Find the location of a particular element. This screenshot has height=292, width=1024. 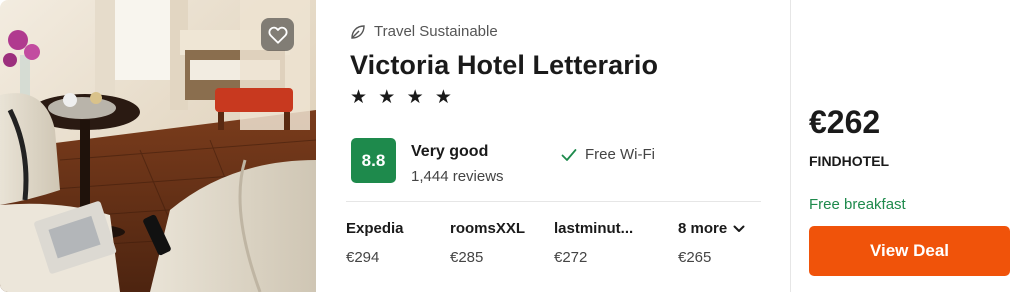

deal-perk: Free breakfast is located at coordinates (857, 204).